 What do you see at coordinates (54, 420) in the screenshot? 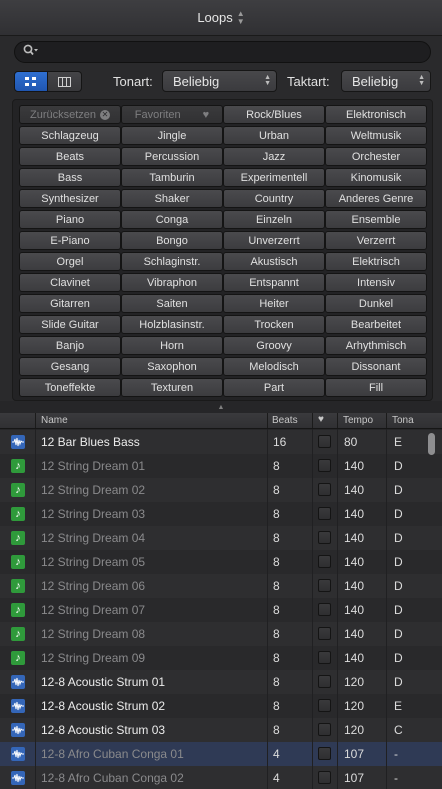
I see `column-header-name: Name` at bounding box center [54, 420].